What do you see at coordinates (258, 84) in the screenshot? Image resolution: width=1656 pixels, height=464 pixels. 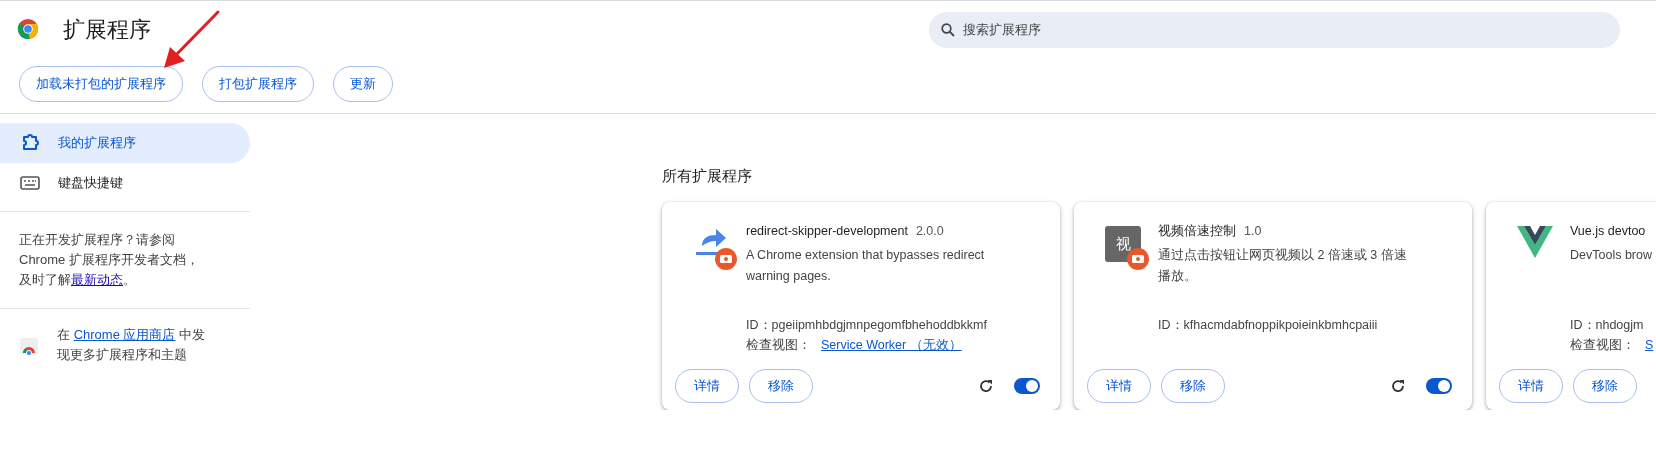 I see `toolbar-button: 打包扩展程序` at bounding box center [258, 84].